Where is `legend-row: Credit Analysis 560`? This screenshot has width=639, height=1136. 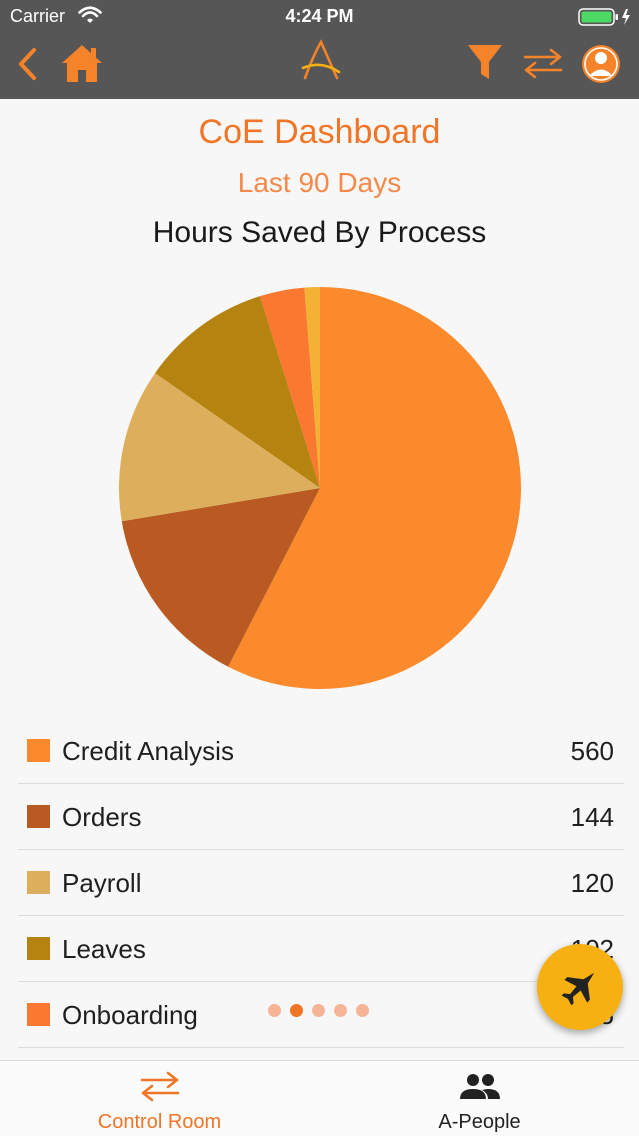
legend-row: Credit Analysis 560 is located at coordinates (321, 751).